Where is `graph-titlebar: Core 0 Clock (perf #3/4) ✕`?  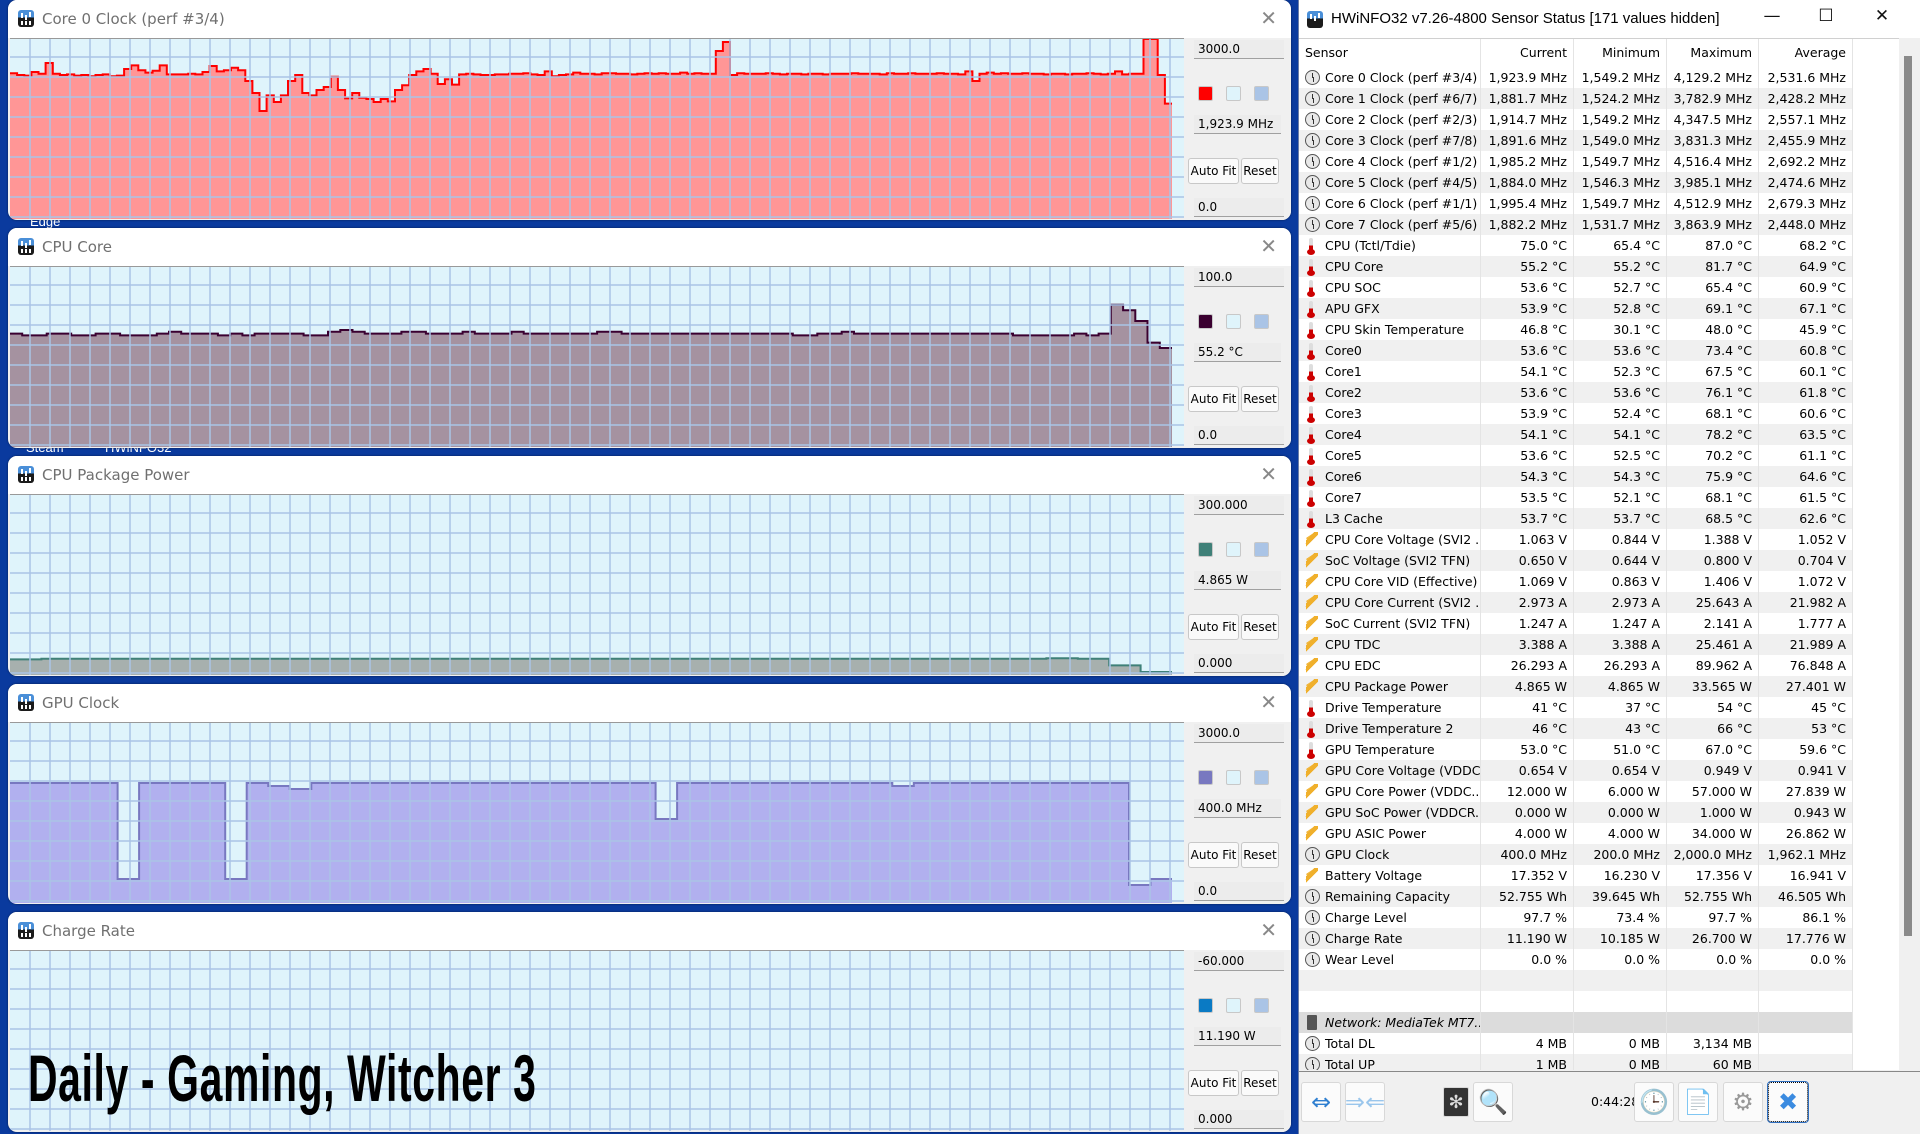 graph-titlebar: Core 0 Clock (perf #3/4) ✕ is located at coordinates (649, 19).